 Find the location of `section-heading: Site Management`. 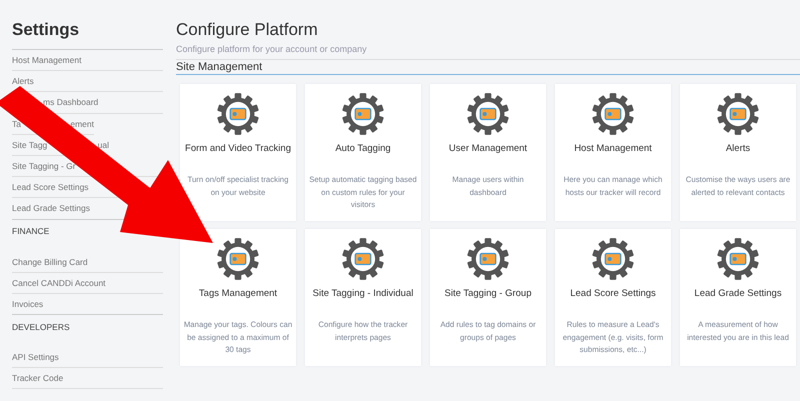

section-heading: Site Management is located at coordinates (488, 67).